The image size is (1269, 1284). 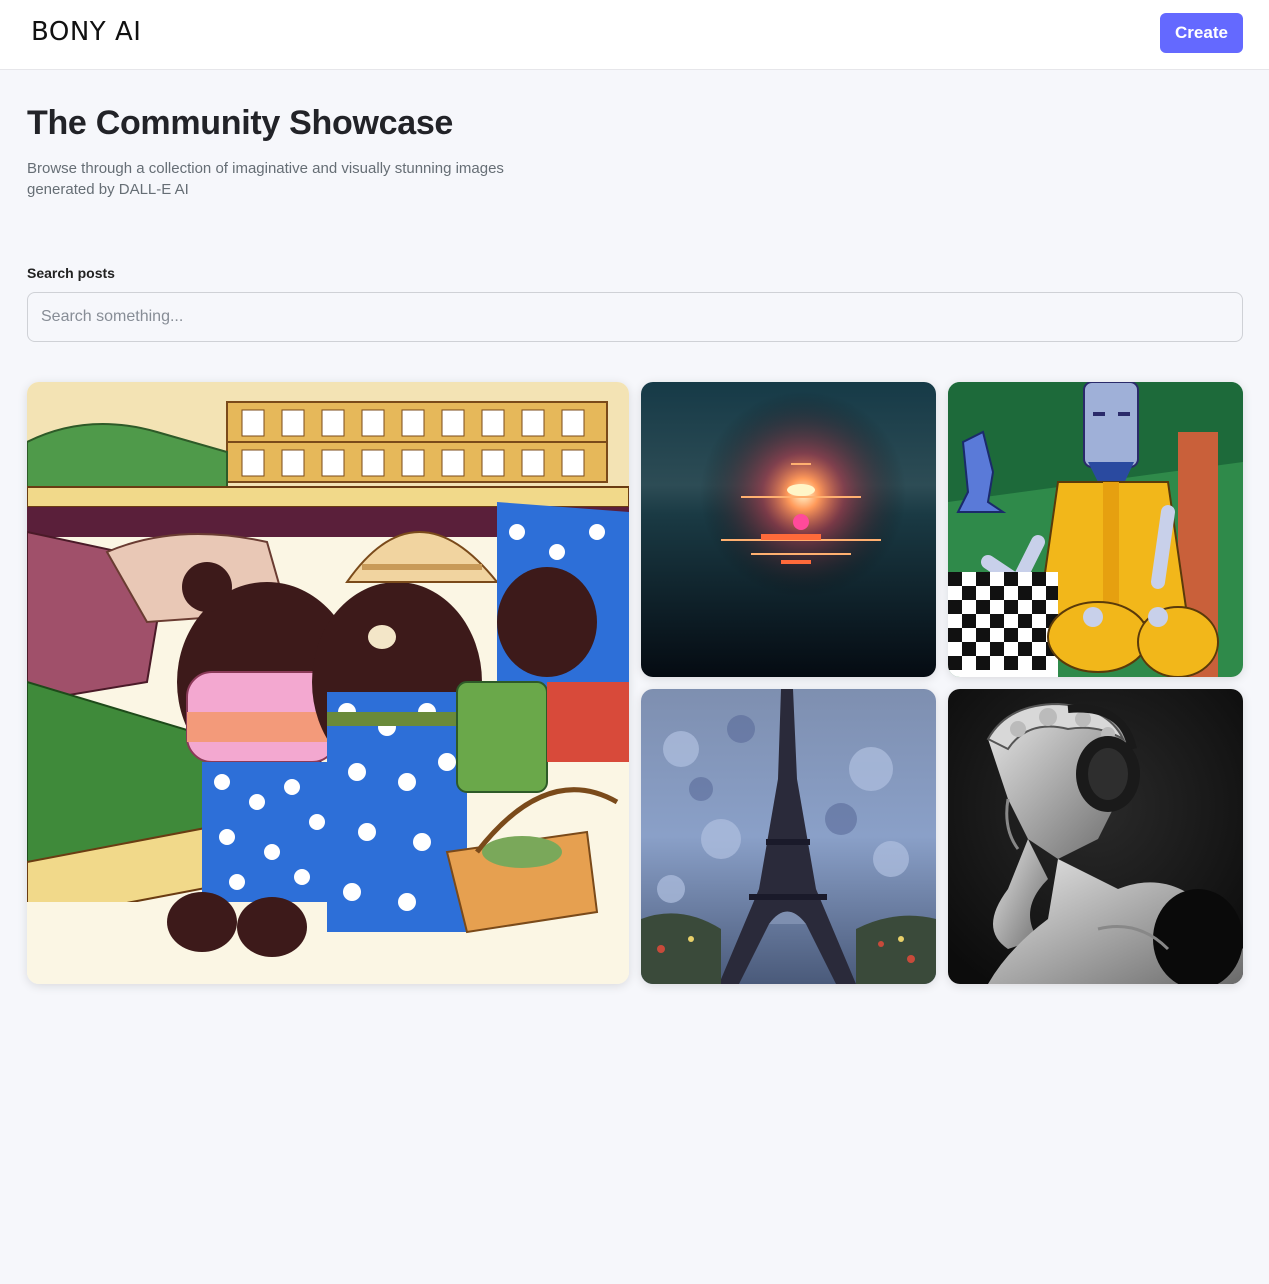 What do you see at coordinates (635, 317) in the screenshot?
I see `search-input` at bounding box center [635, 317].